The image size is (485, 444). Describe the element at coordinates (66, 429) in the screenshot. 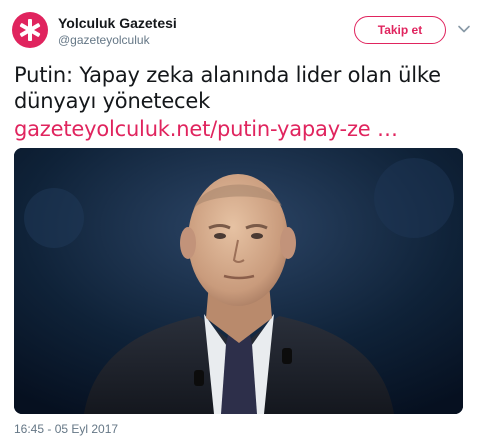

I see `timestamp: 16:45 - 05 Eyl 2017` at that location.